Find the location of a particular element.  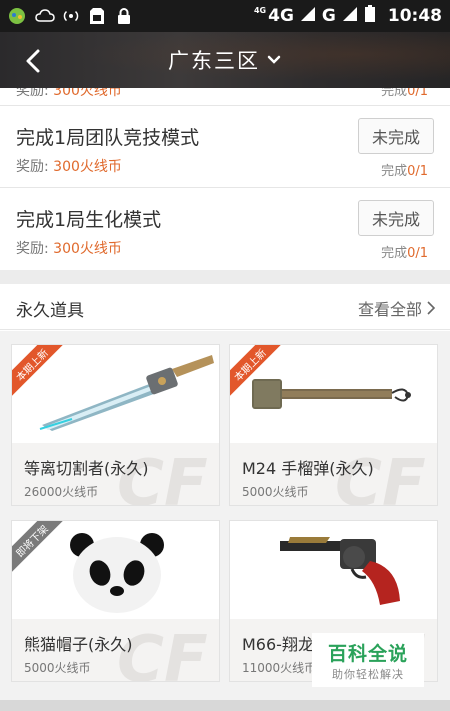

see-all-label: 查看全部 is located at coordinates (389, 309).